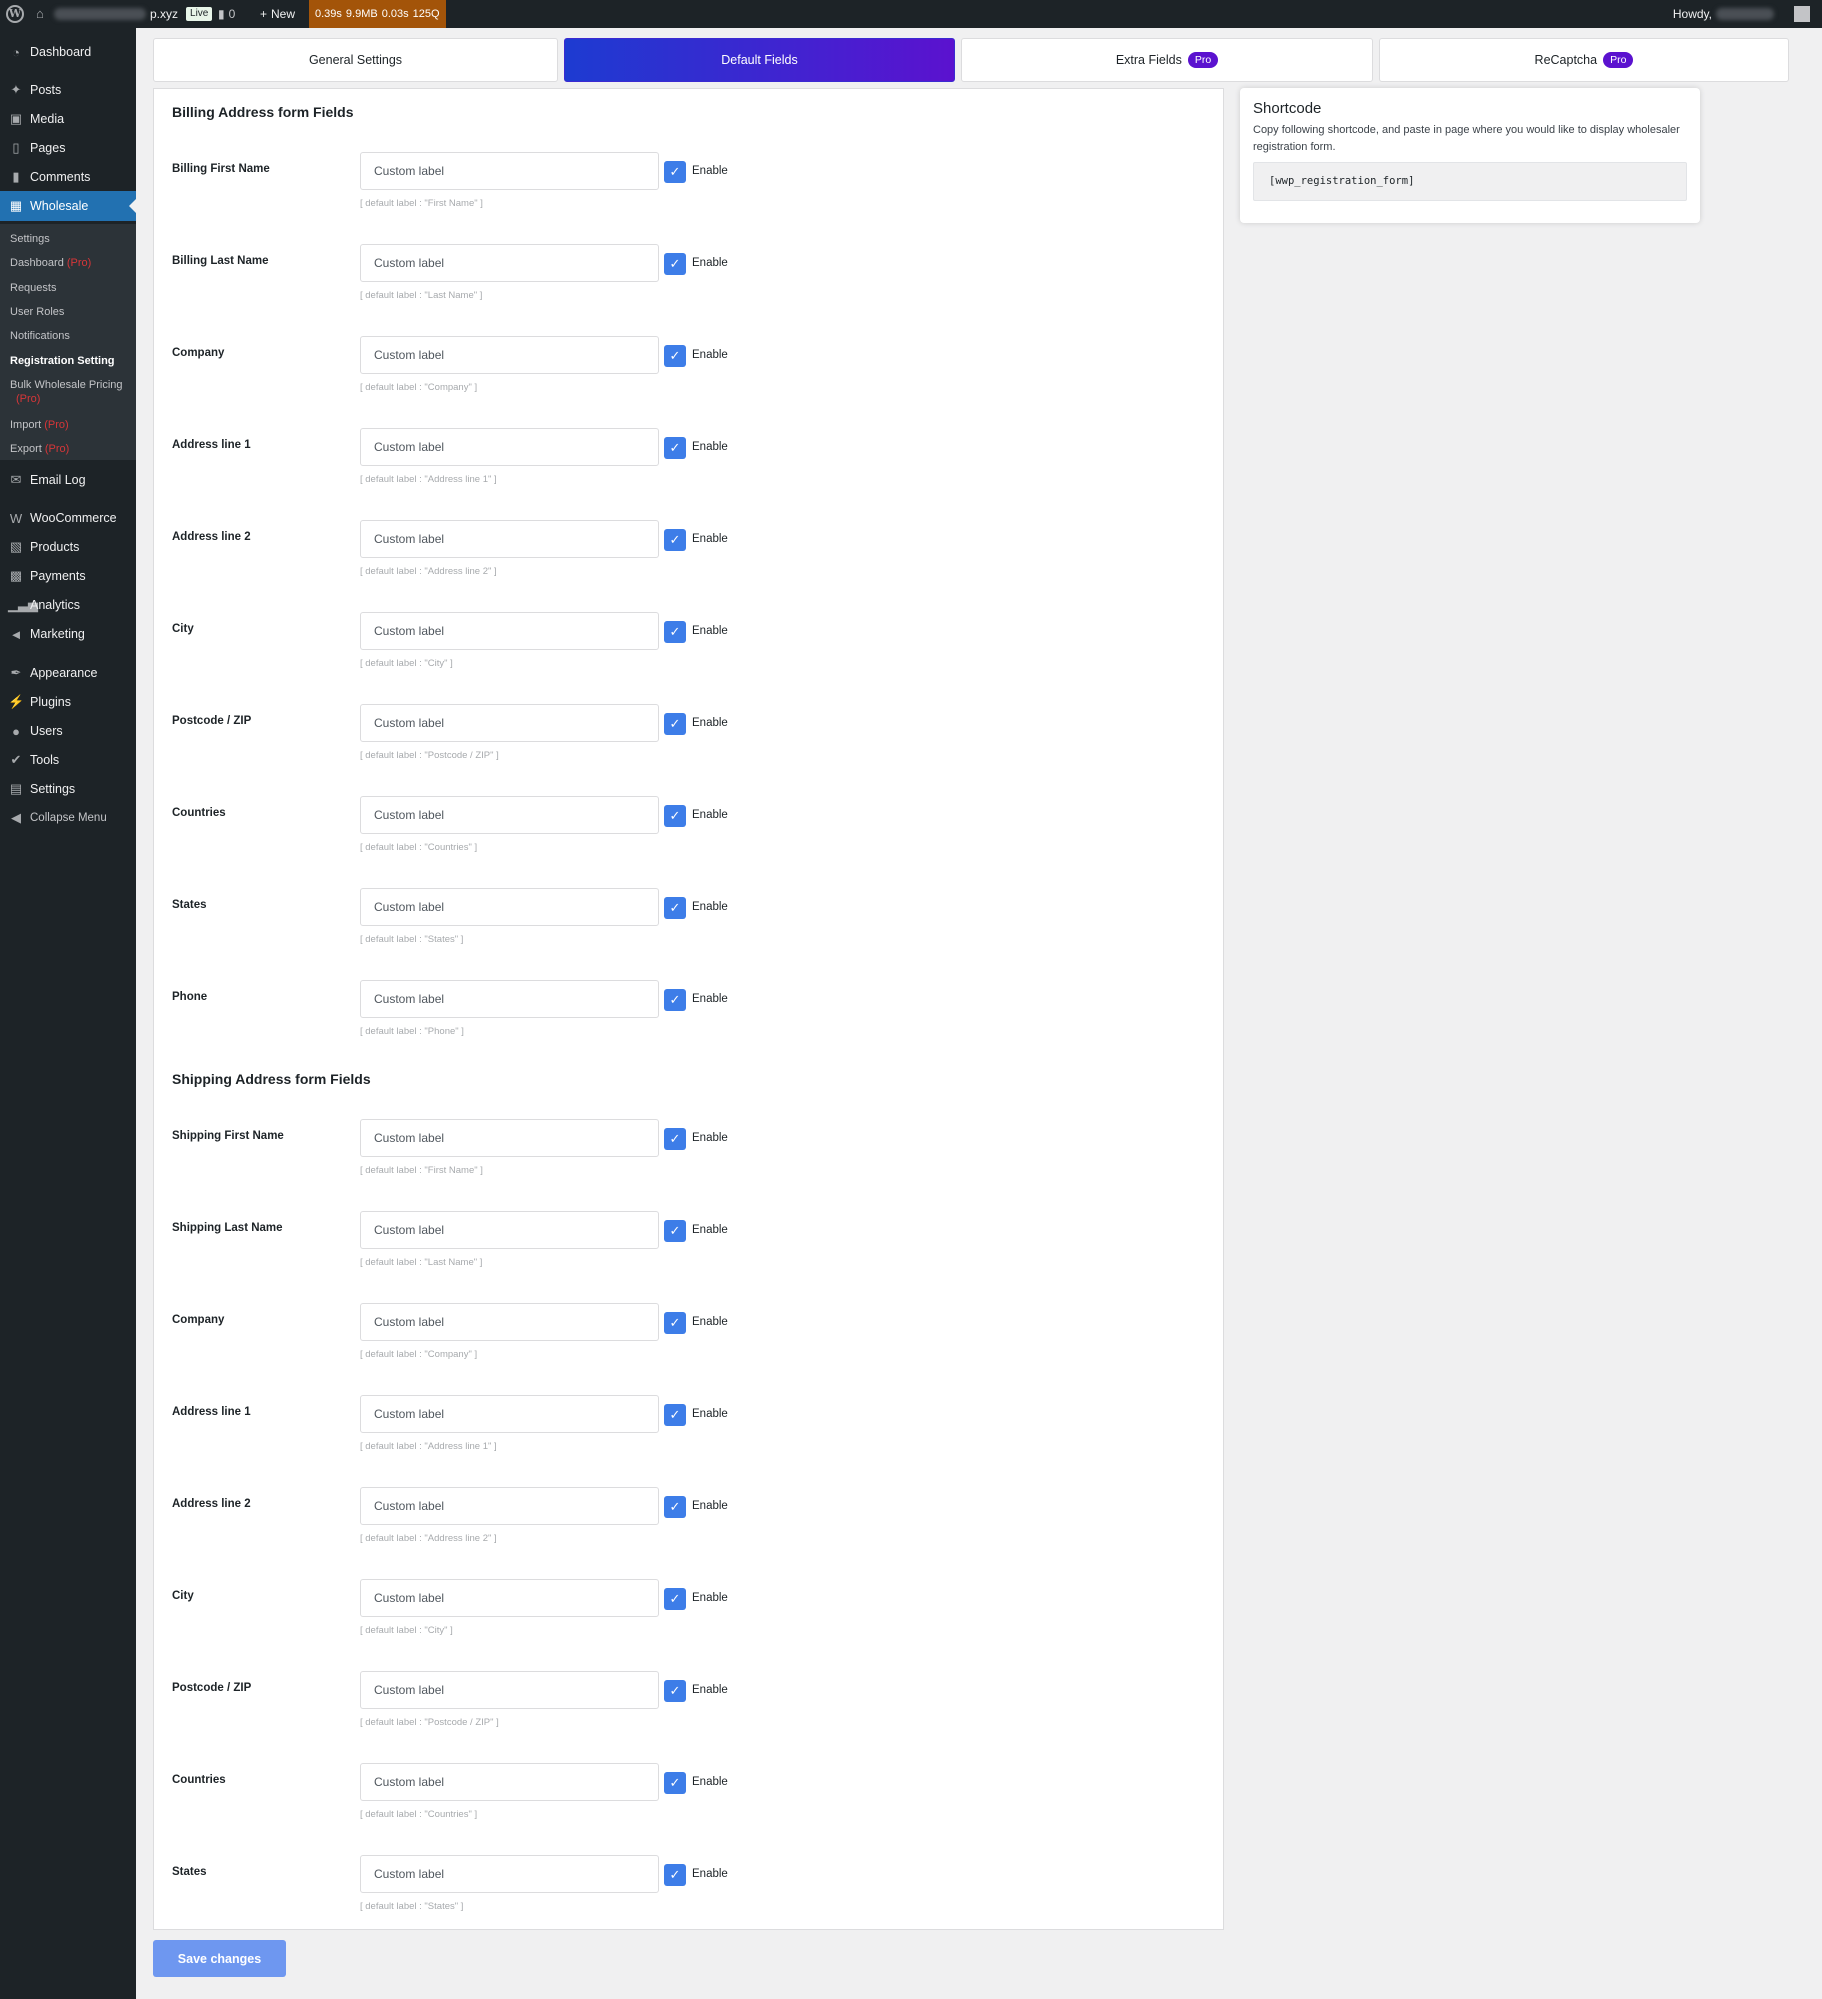  Describe the element at coordinates (50, 263) in the screenshot. I see `submenu-item-dashboard: Dashboard (Pro)` at that location.